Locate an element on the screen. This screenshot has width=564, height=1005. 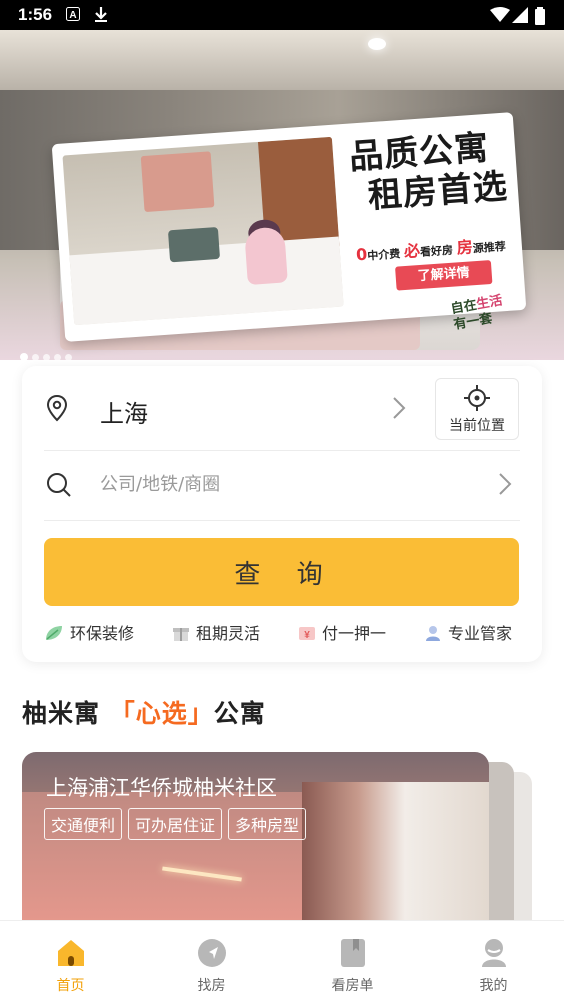
nav-label: 我的 is located at coordinates (493, 986).